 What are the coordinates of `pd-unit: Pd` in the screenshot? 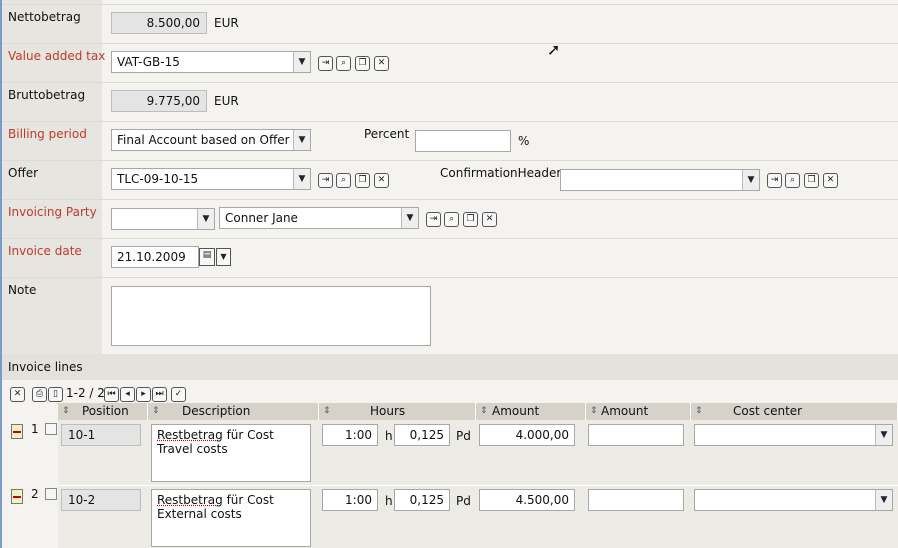 It's located at (463, 501).